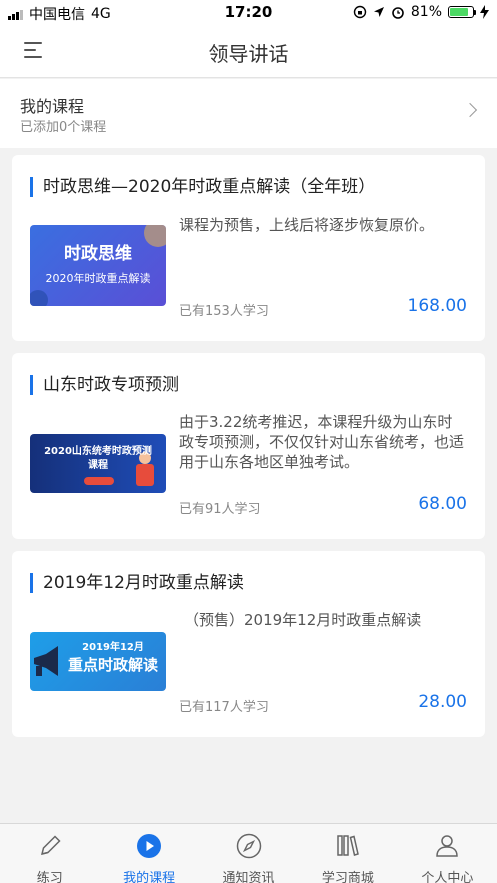 The width and height of the screenshot is (497, 883). What do you see at coordinates (347, 877) in the screenshot?
I see `tab-label: 学习商城` at bounding box center [347, 877].